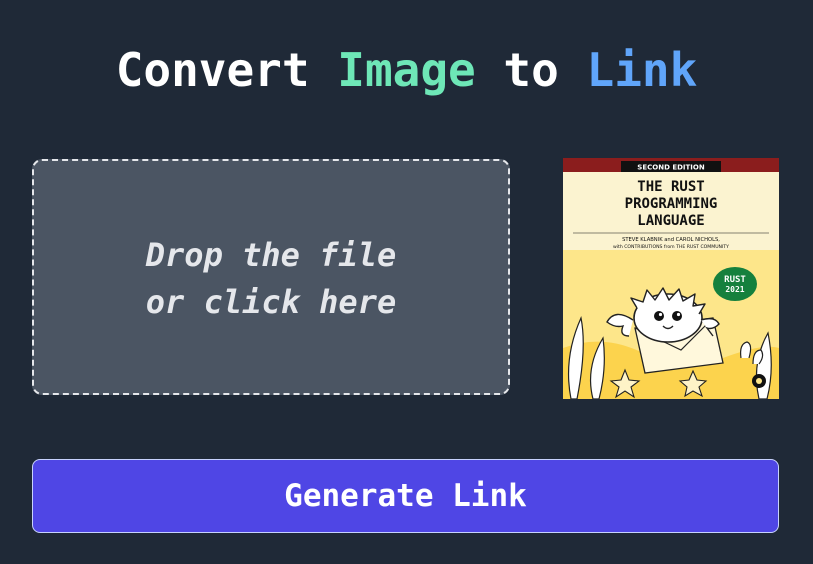  I want to click on cover-crab-eye-left, so click(659, 316).